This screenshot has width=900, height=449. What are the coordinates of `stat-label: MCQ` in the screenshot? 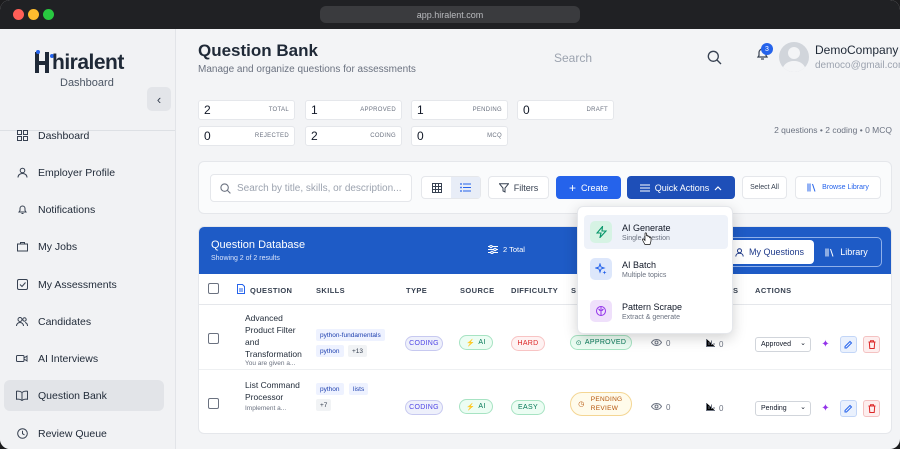 It's located at (494, 136).